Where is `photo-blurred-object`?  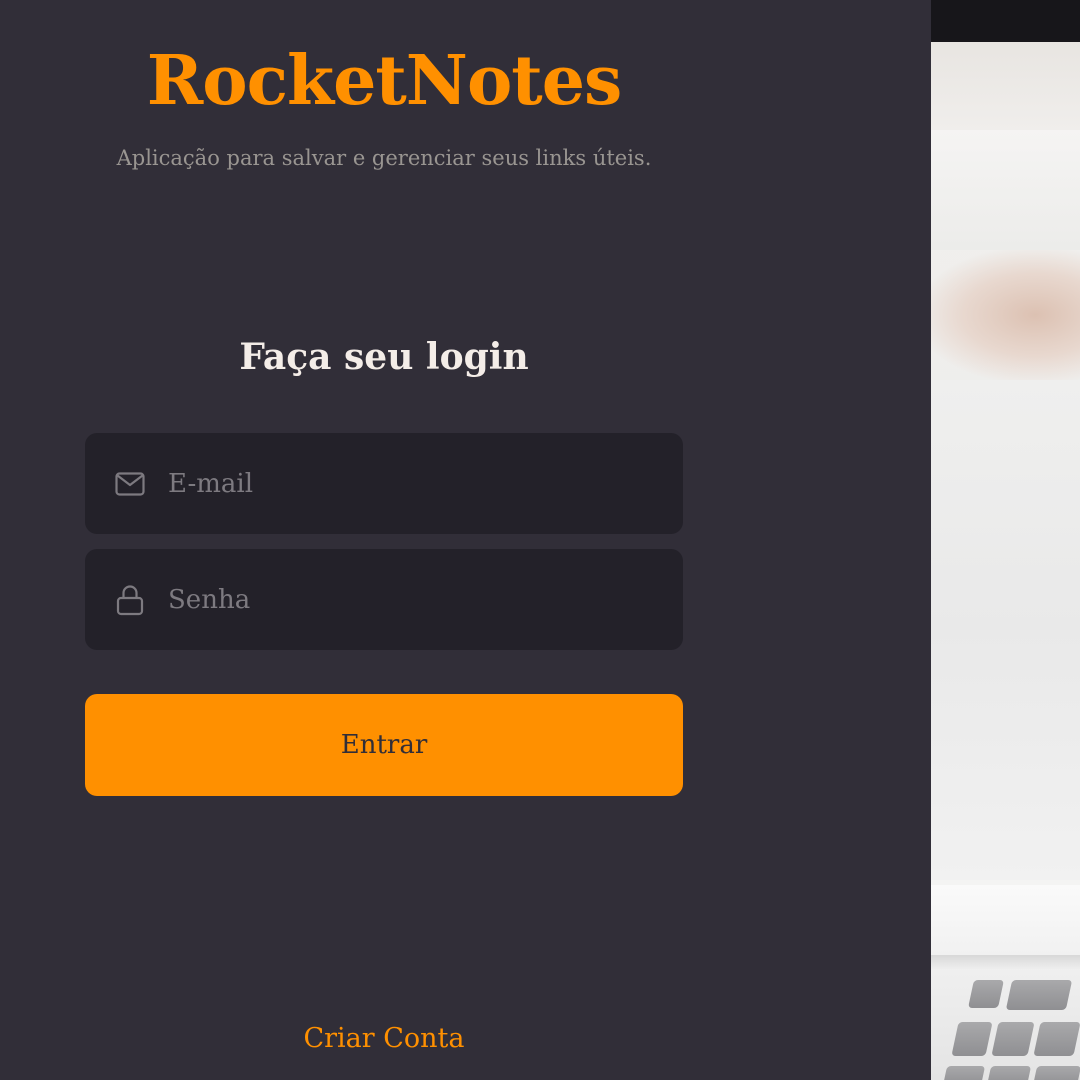
photo-blurred-object is located at coordinates (1005, 315).